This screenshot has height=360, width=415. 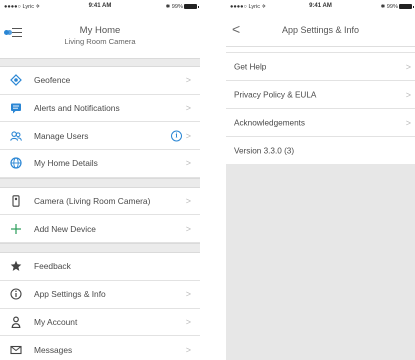 I want to click on settings-item-acknowledgements: Acknowledgements >, so click(x=320, y=123).